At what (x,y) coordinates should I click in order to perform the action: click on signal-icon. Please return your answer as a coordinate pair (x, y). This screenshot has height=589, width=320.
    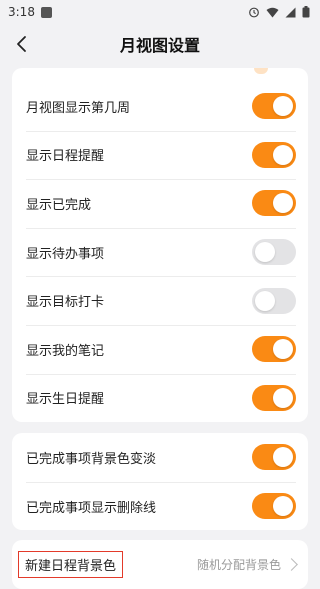
    Looking at the image, I should click on (290, 12).